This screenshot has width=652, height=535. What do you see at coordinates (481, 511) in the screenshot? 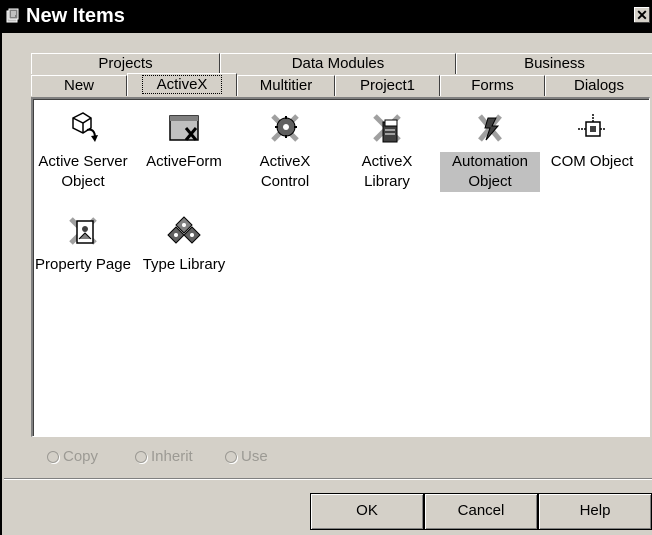
I see `cancel-button: Cancel` at bounding box center [481, 511].